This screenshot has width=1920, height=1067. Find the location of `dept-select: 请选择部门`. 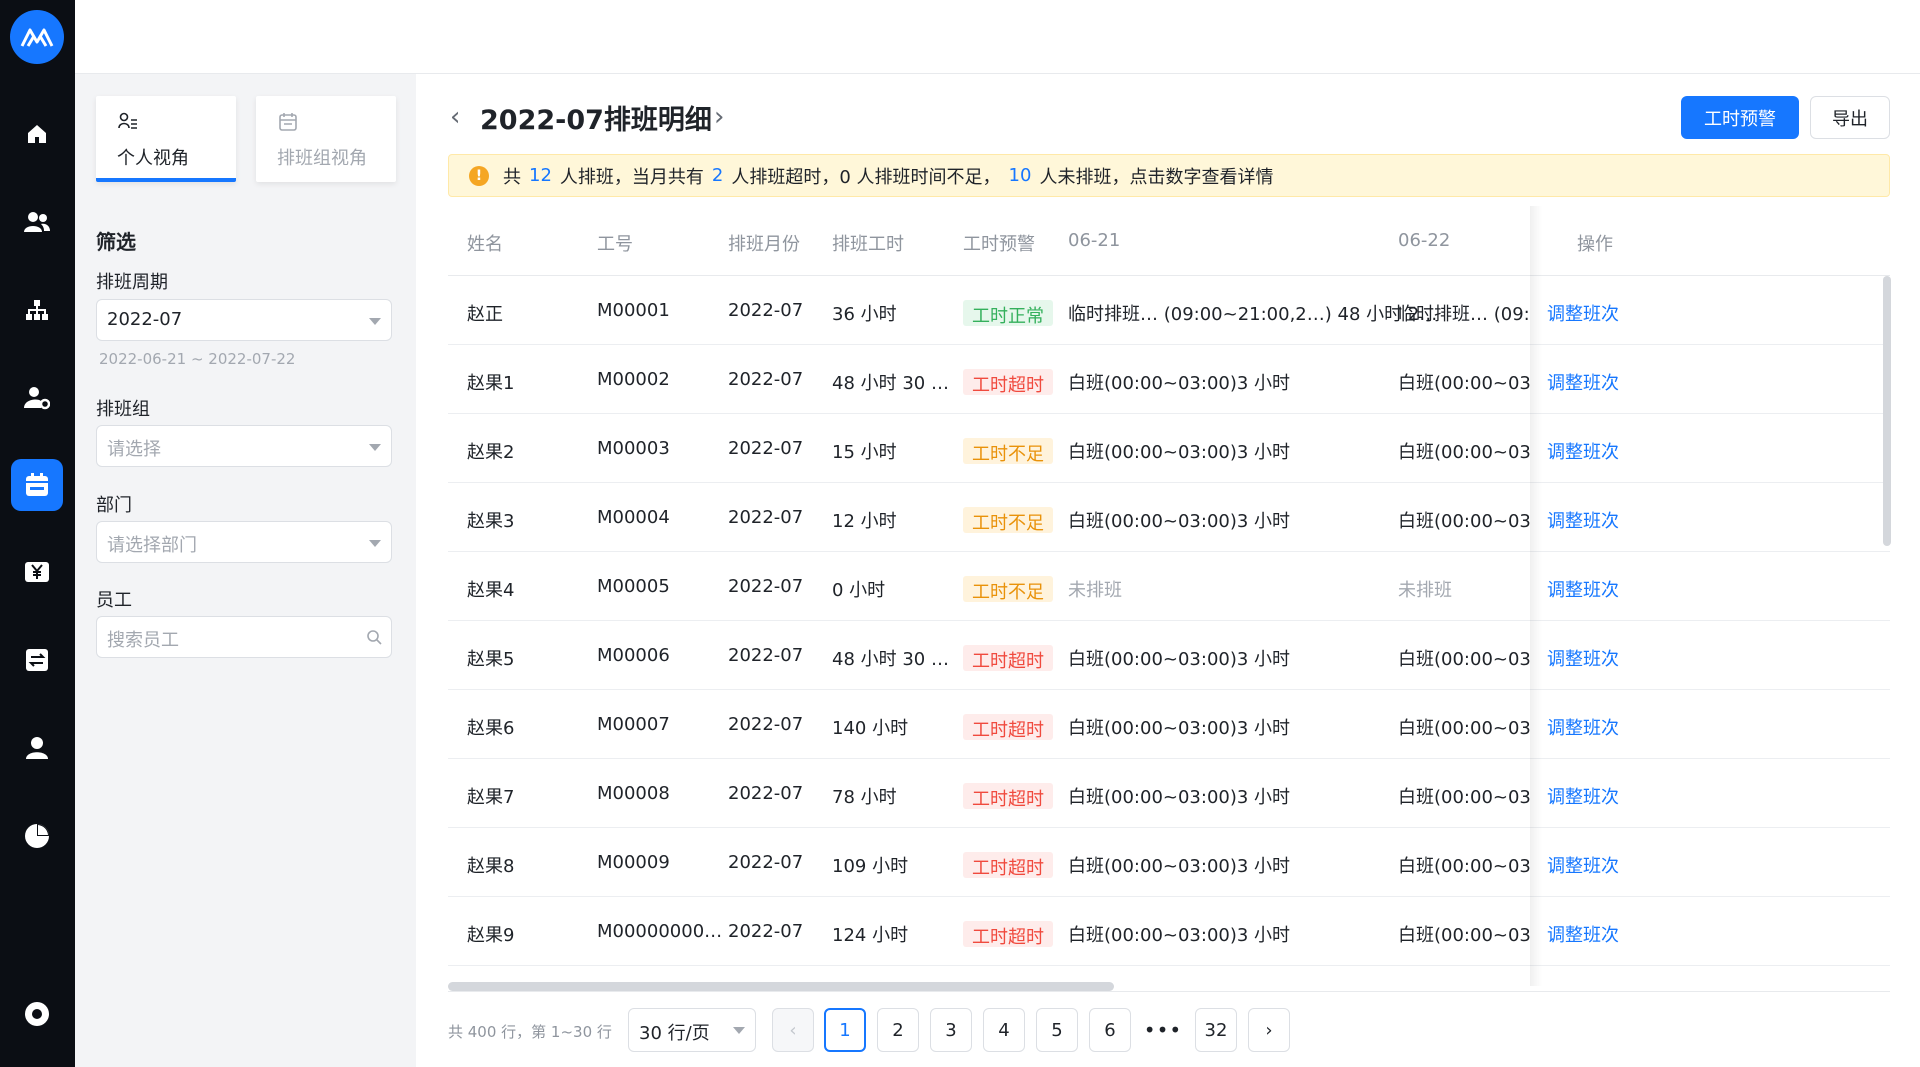

dept-select: 请选择部门 is located at coordinates (244, 542).